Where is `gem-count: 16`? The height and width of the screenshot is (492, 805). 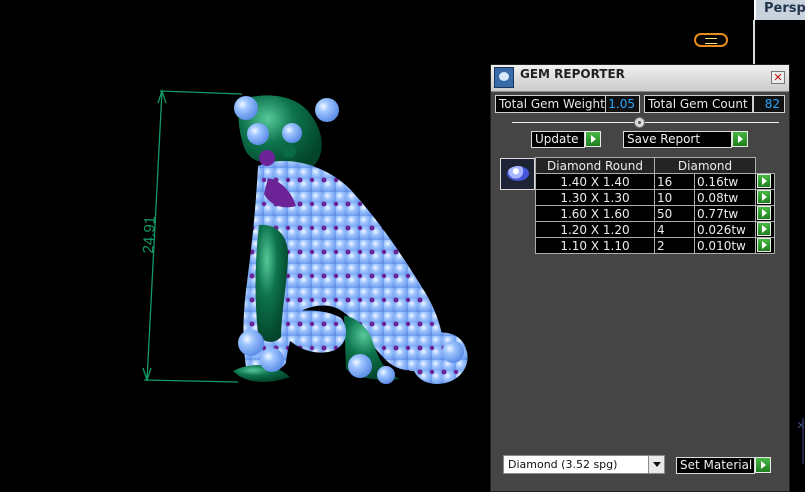
gem-count: 16 is located at coordinates (674, 181).